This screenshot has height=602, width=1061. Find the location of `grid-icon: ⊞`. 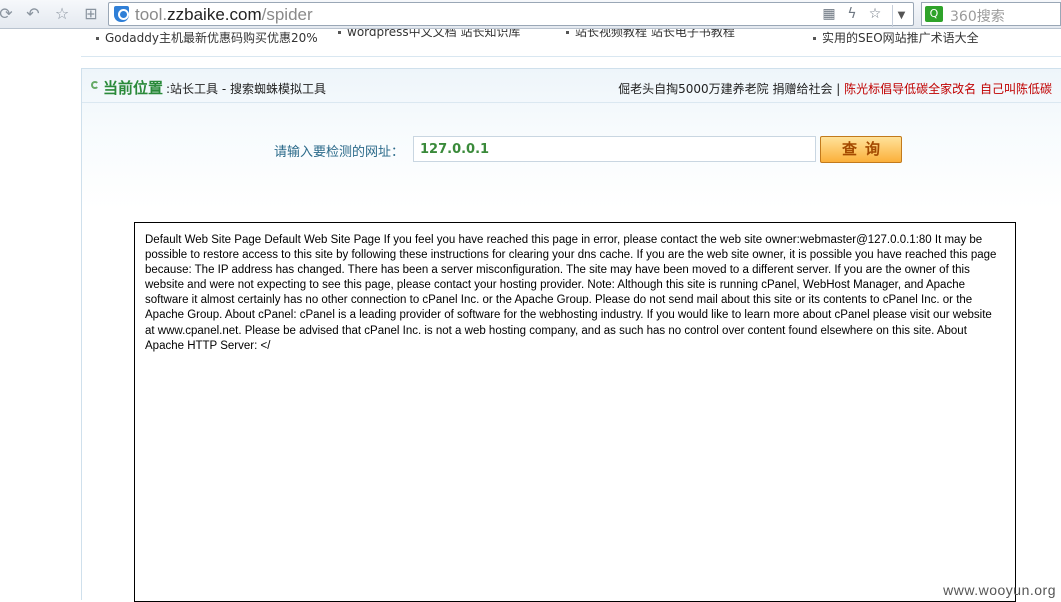

grid-icon: ⊞ is located at coordinates (91, 14).